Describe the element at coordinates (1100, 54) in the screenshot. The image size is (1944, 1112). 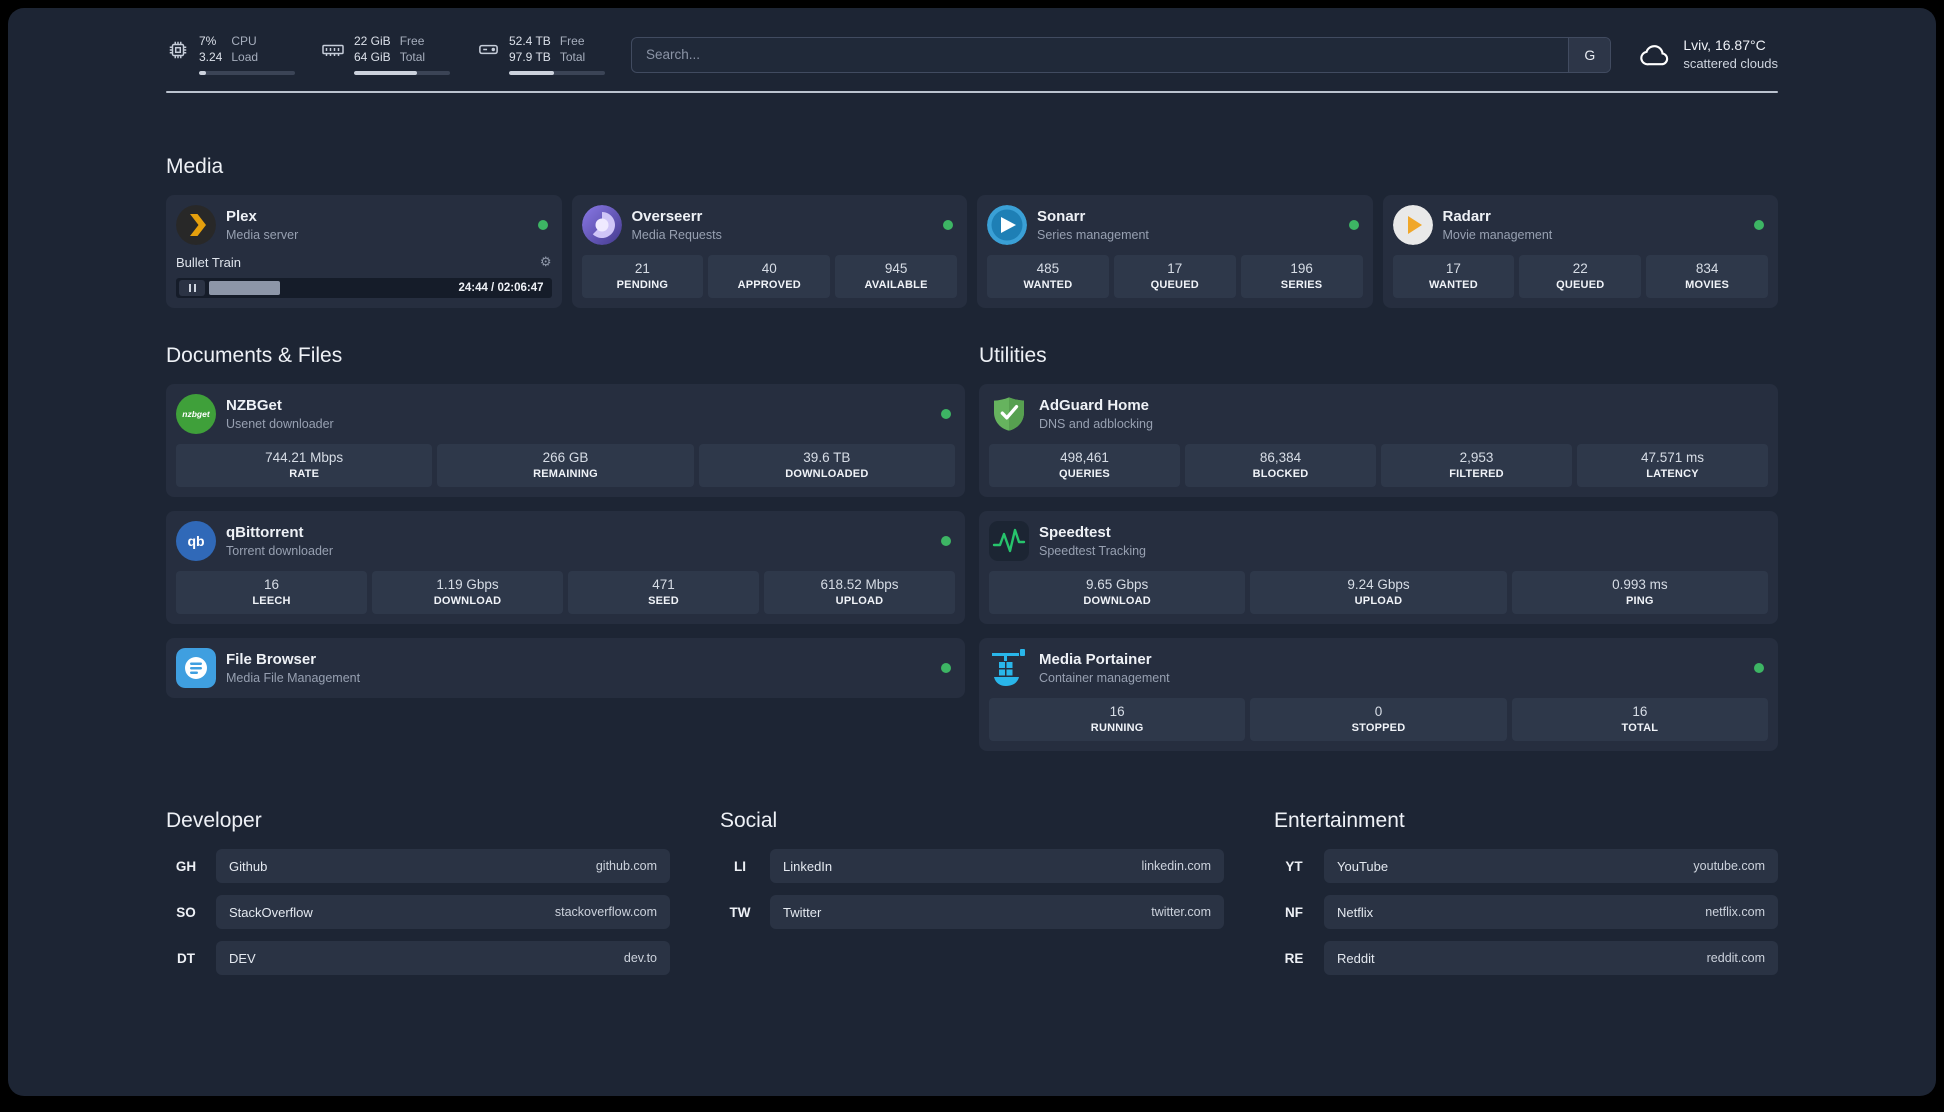
I see `search-input` at that location.